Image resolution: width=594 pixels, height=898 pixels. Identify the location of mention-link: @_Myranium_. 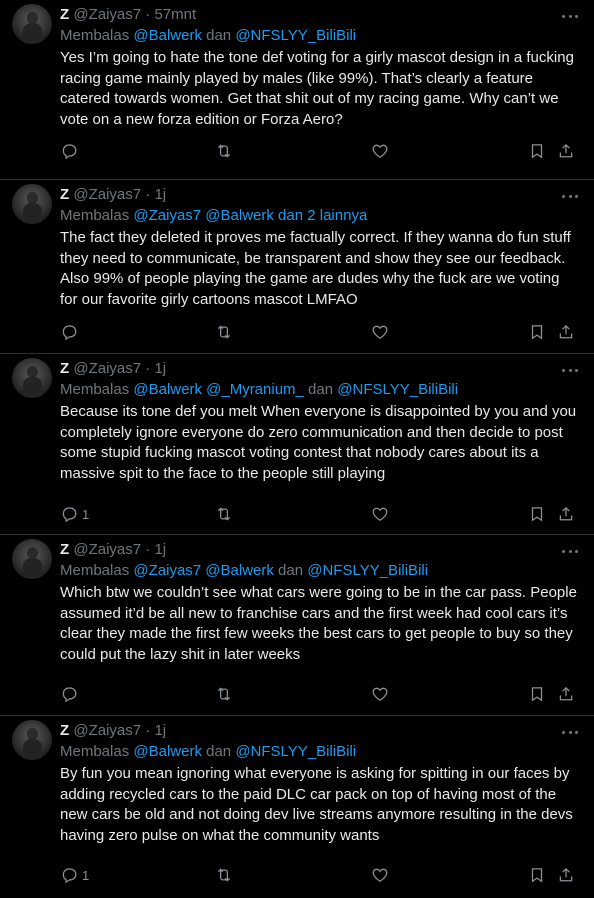
(255, 389).